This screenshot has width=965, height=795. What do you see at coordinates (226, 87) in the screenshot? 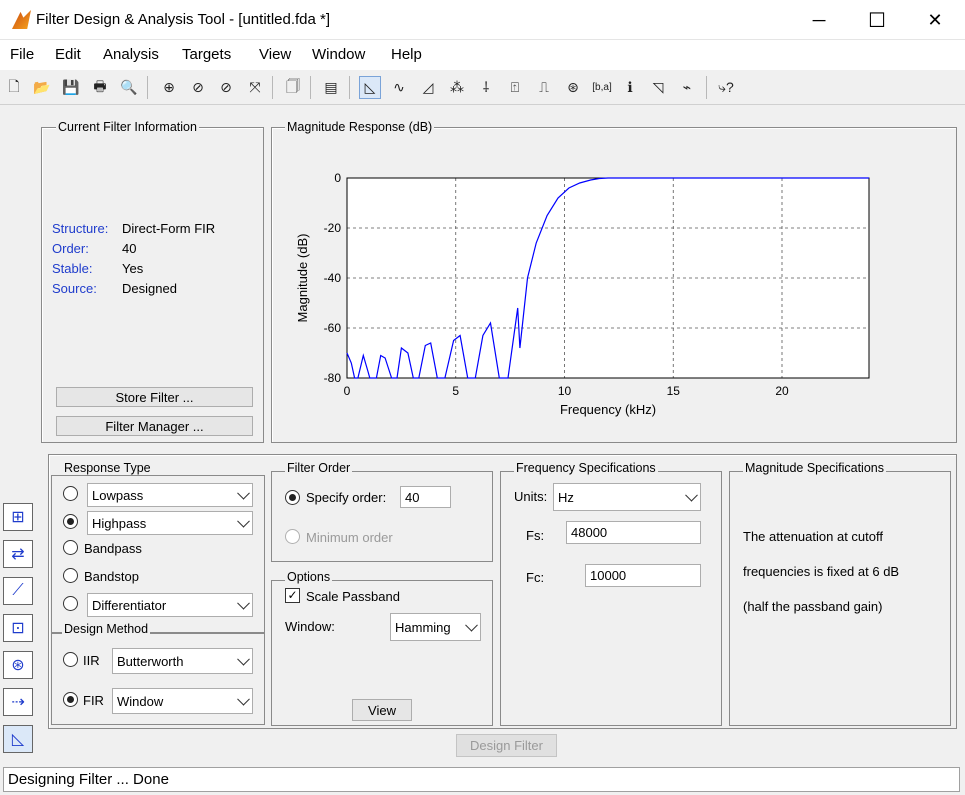
I see `zoom-y-icon: ⊘` at bounding box center [226, 87].